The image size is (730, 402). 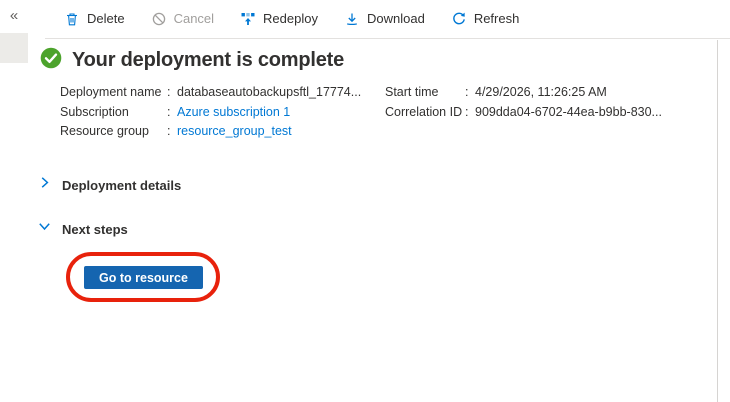 I want to click on start-time-row: Start time 4/29/2026, 11:26:25 AM, so click(x=523, y=93).